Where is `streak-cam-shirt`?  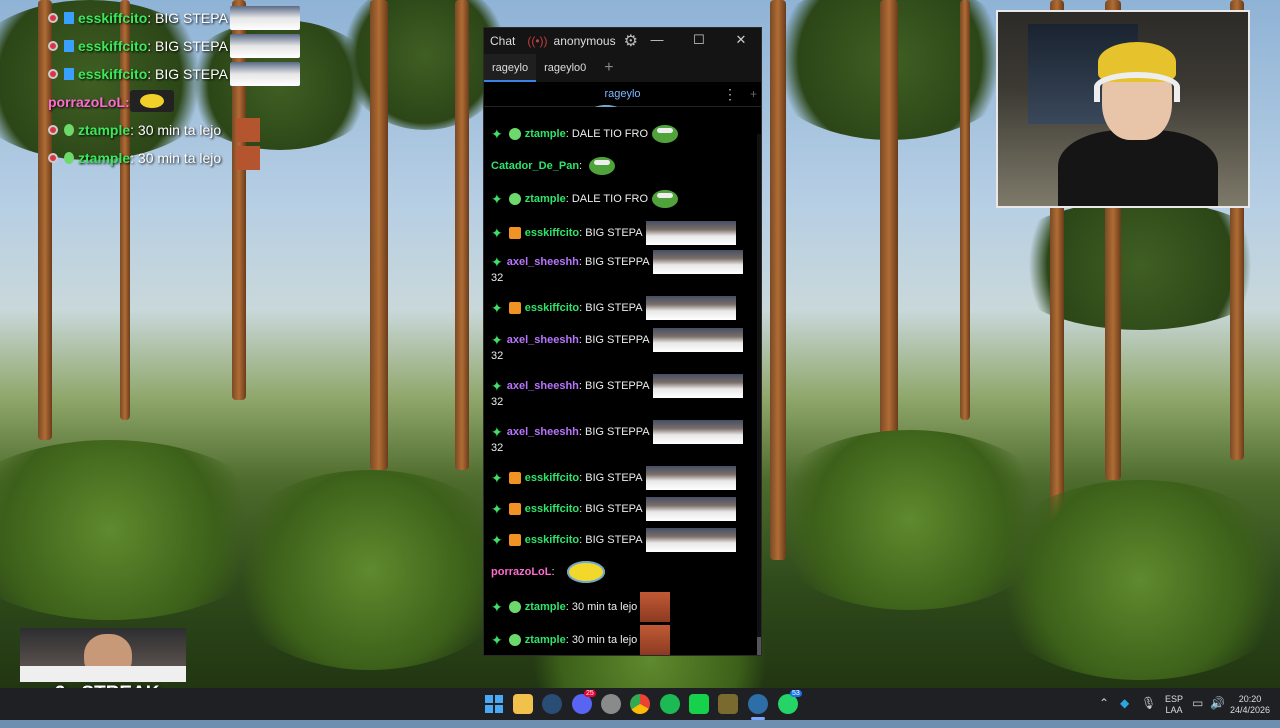
streak-cam-shirt is located at coordinates (103, 674).